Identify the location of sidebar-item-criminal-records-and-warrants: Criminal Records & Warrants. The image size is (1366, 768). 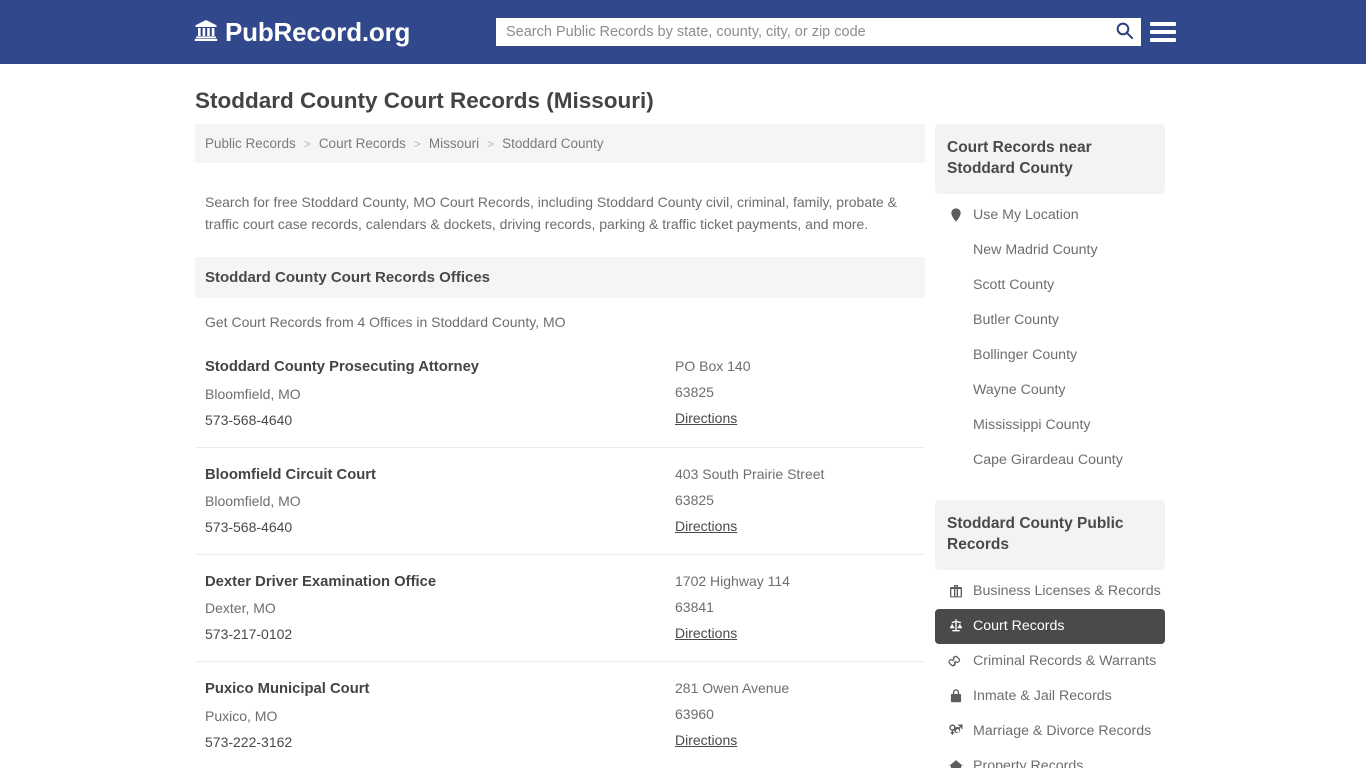
(1050, 661).